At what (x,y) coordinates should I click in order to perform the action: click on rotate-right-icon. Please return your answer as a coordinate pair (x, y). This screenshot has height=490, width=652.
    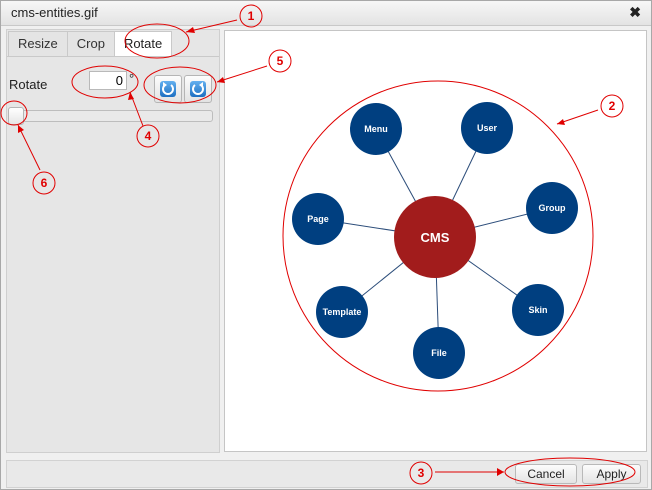
    Looking at the image, I should click on (198, 89).